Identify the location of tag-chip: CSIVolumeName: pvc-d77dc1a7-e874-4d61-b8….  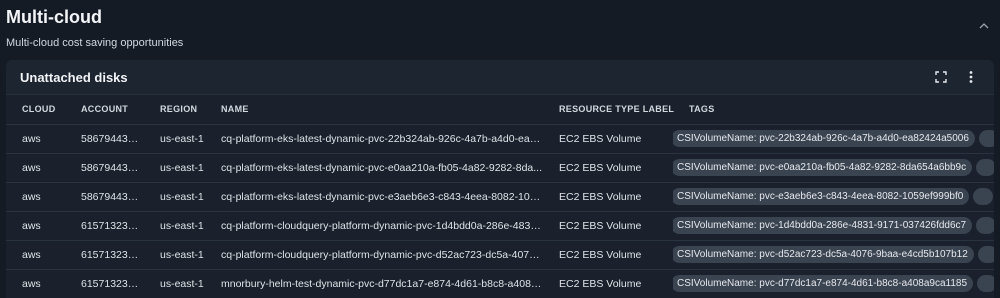
(823, 284).